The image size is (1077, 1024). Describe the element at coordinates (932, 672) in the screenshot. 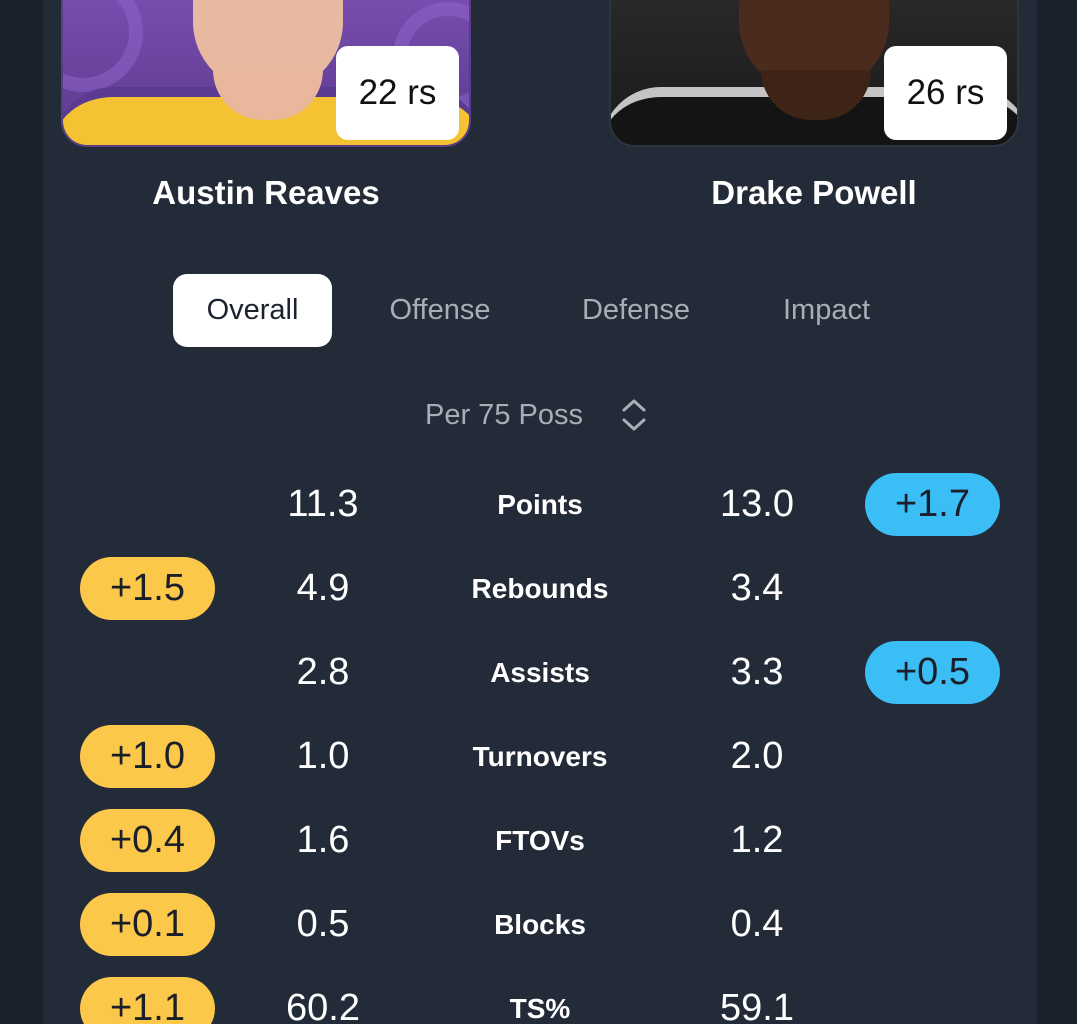

I see `right-advantage-badge: +0.5` at that location.